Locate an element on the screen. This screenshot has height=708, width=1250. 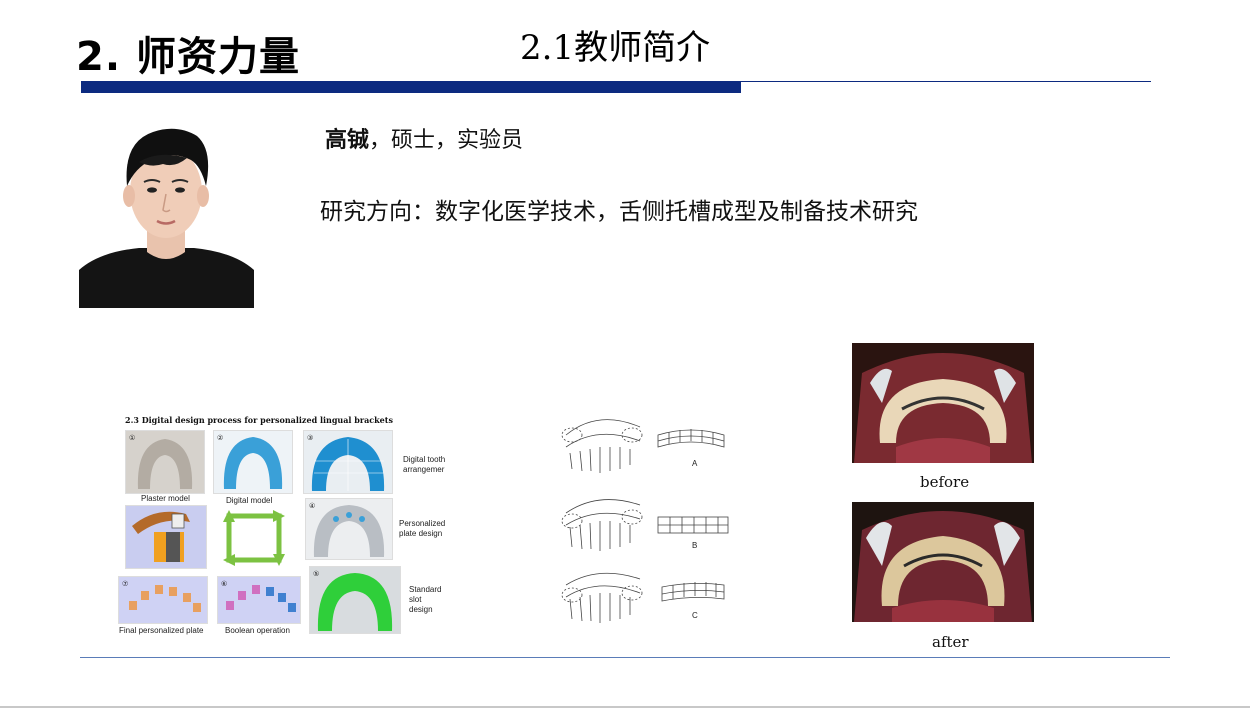
svg-text: ⑥ is located at coordinates (224, 584).